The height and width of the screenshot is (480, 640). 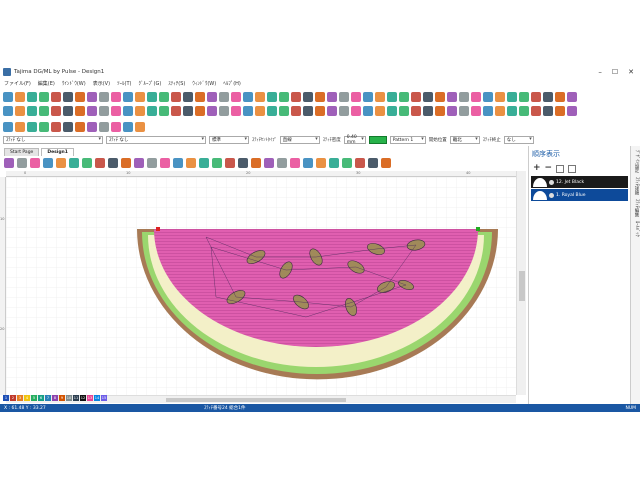 I want to click on stitch-type-combo-2: ｽﾃｨﾁ なし, so click(x=156, y=140).